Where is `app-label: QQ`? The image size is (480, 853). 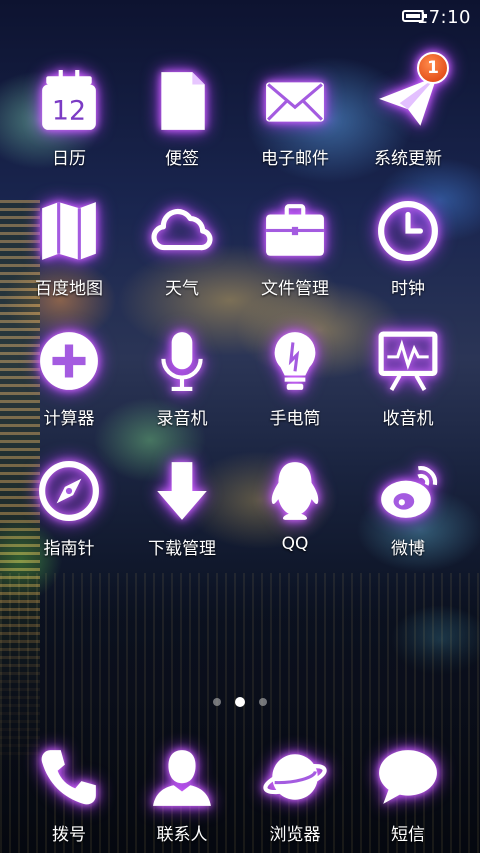 app-label: QQ is located at coordinates (295, 544).